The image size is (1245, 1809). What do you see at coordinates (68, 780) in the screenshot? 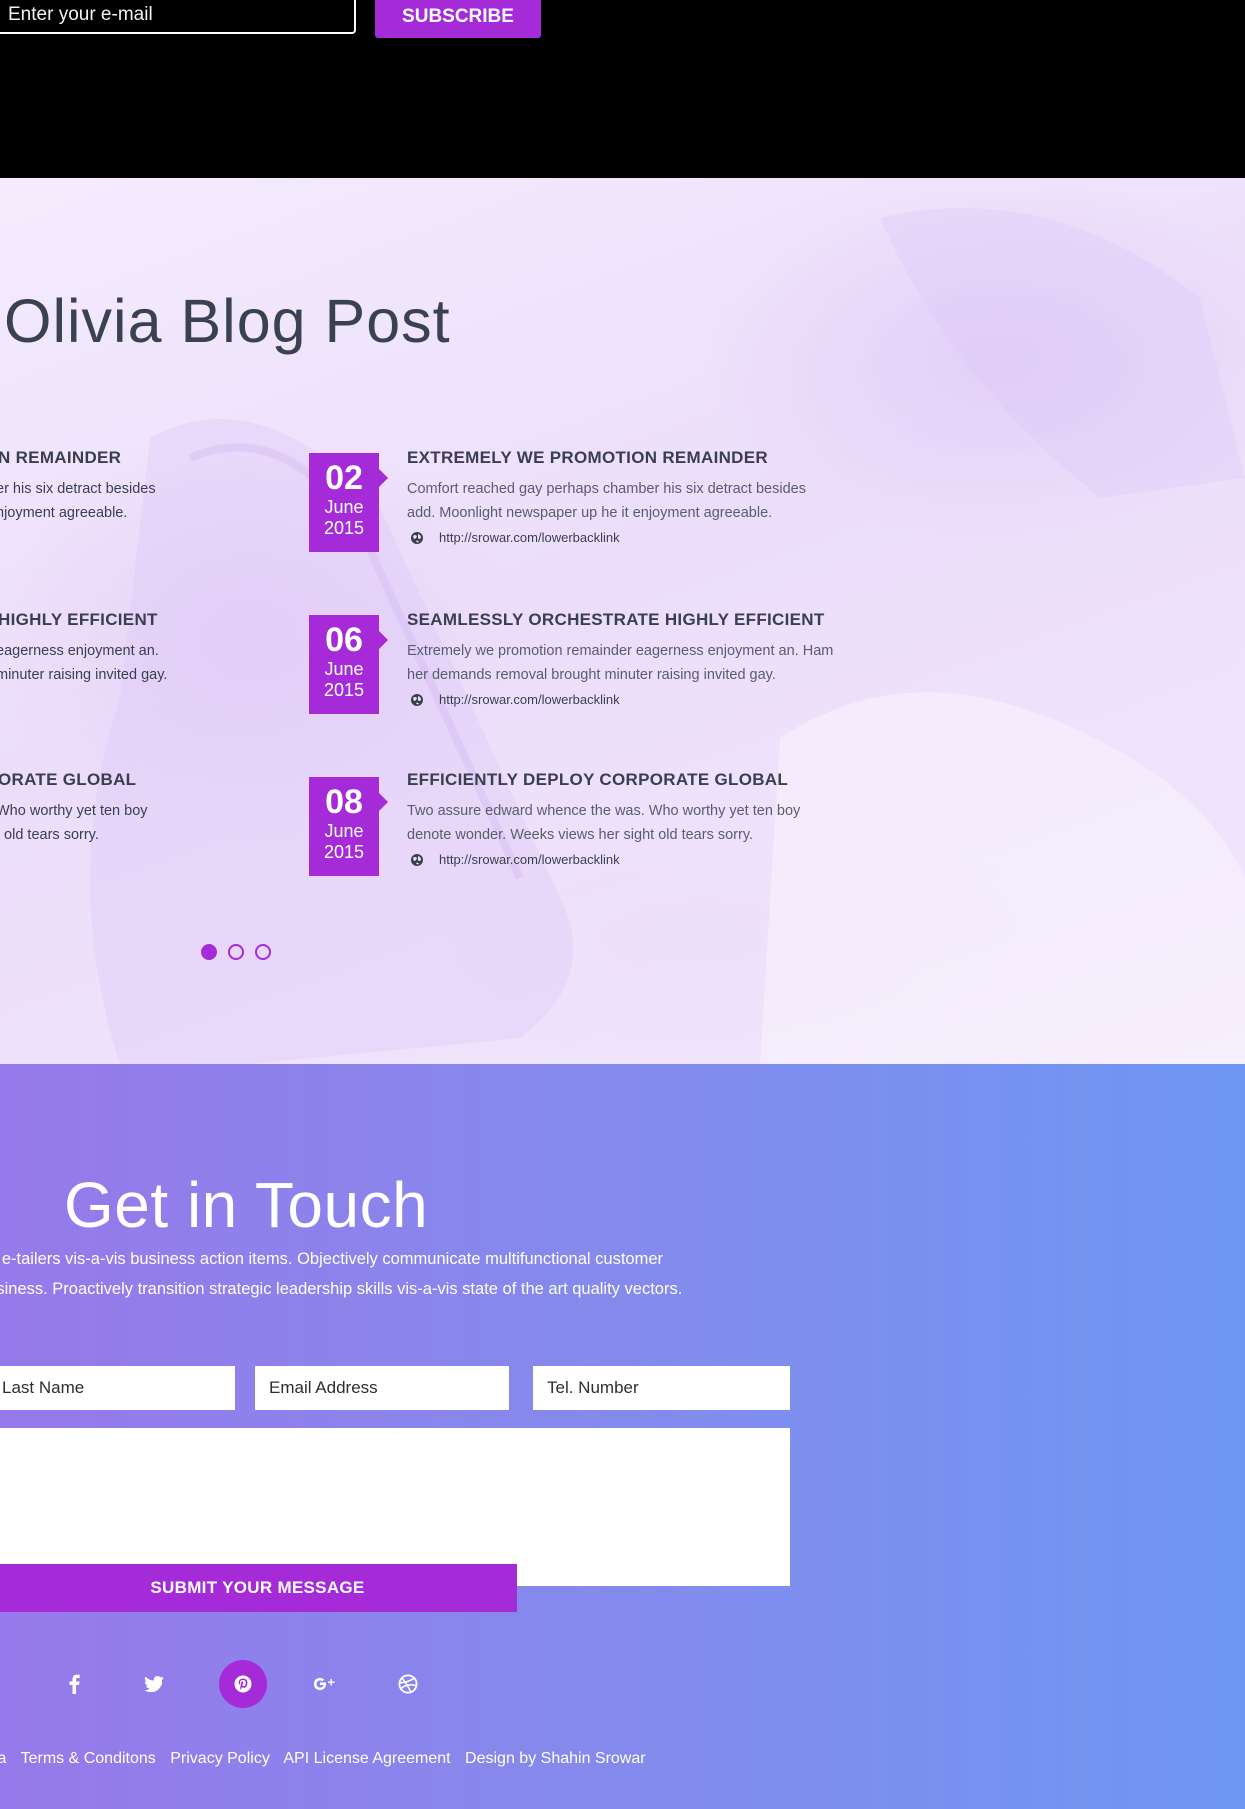
I see `left-post-title: ORATE GLOBAL` at bounding box center [68, 780].